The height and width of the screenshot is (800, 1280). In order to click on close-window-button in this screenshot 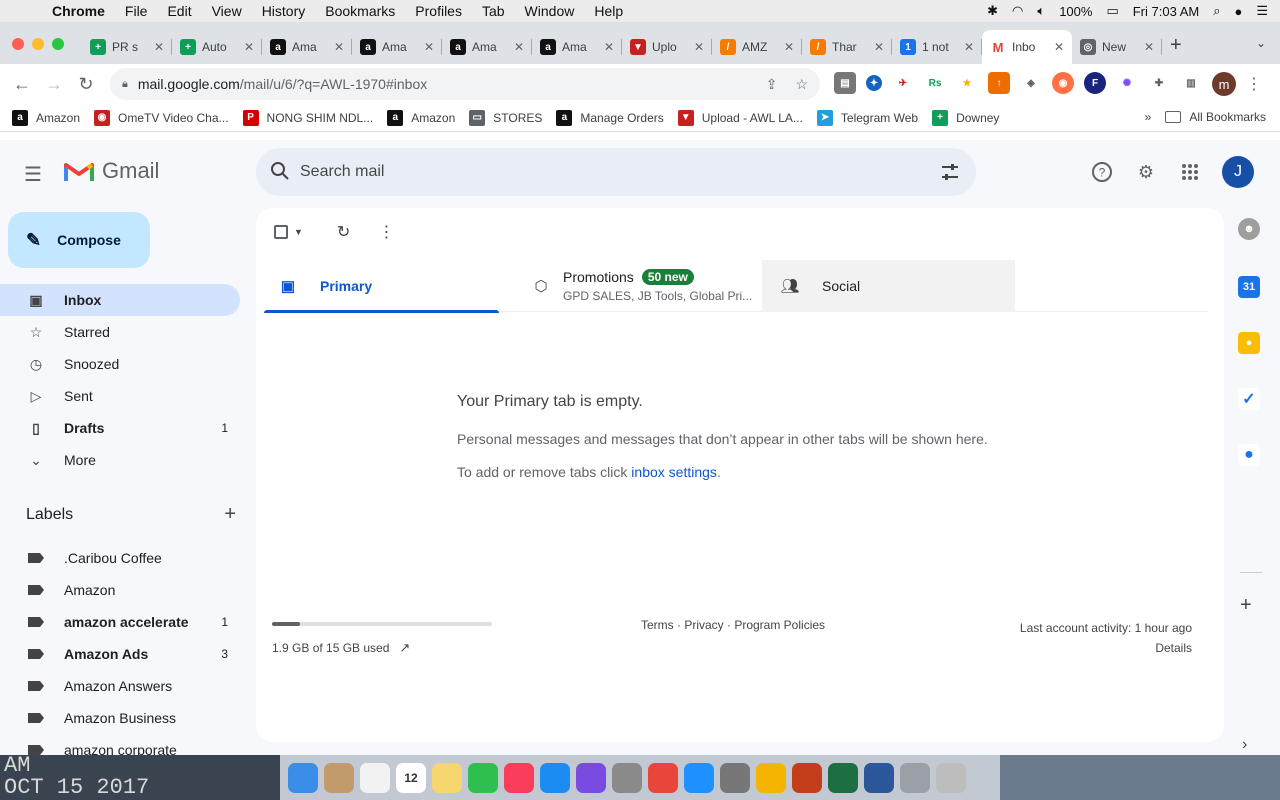, I will do `click(18, 44)`.